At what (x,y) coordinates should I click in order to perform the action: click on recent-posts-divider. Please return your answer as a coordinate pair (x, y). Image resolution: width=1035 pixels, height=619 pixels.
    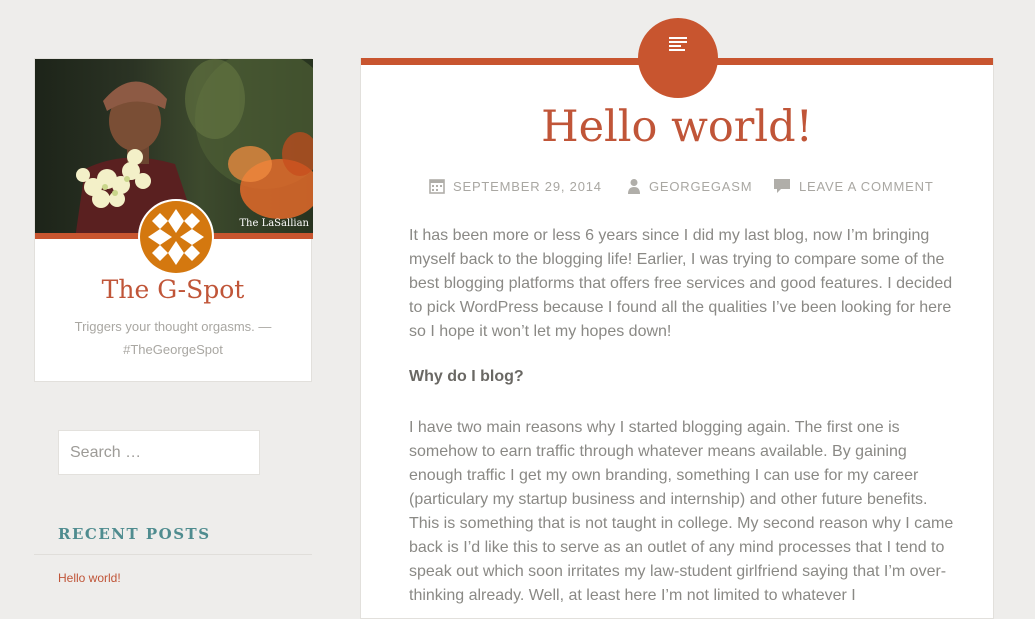
    Looking at the image, I should click on (173, 554).